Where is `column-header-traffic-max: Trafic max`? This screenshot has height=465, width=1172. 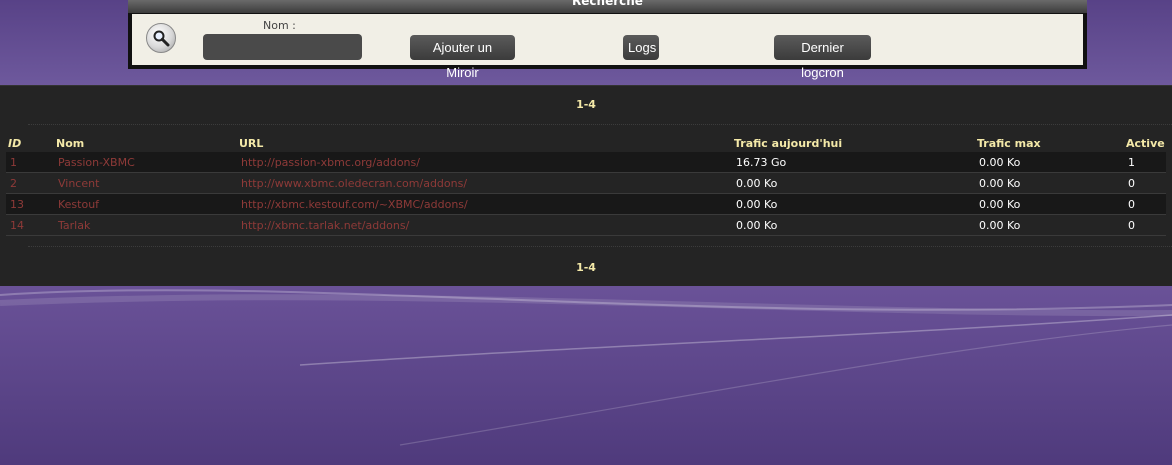
column-header-traffic-max: Trafic max is located at coordinates (1049, 143).